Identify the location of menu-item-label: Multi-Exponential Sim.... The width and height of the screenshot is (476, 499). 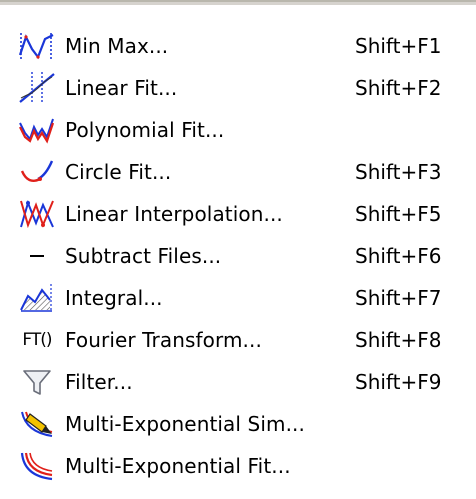
(185, 424).